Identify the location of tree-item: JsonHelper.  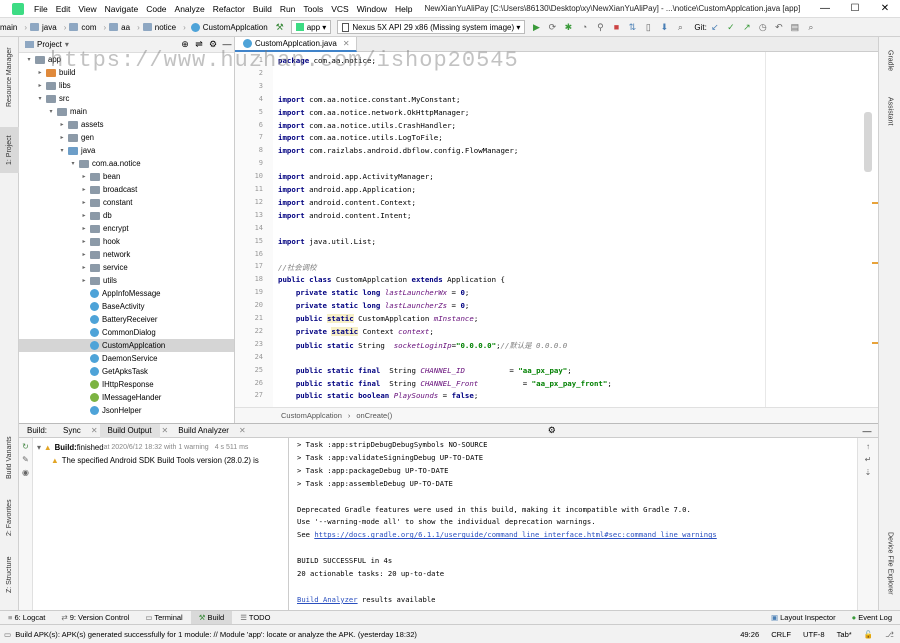
(126, 410).